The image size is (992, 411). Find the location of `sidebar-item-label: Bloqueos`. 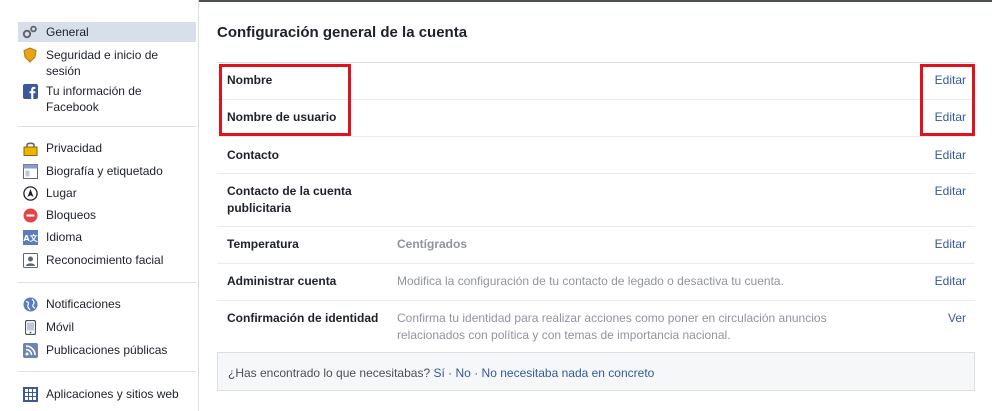

sidebar-item-label: Bloqueos is located at coordinates (71, 215).